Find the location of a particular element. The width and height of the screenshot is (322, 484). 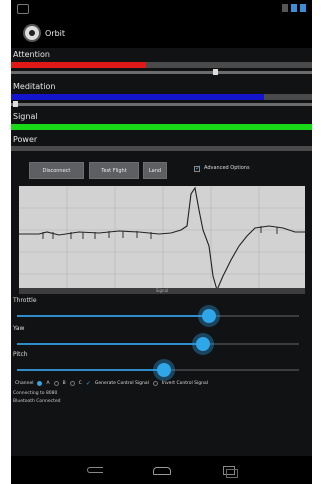

status-line-2: Bluetooth Connected is located at coordinates (37, 401).